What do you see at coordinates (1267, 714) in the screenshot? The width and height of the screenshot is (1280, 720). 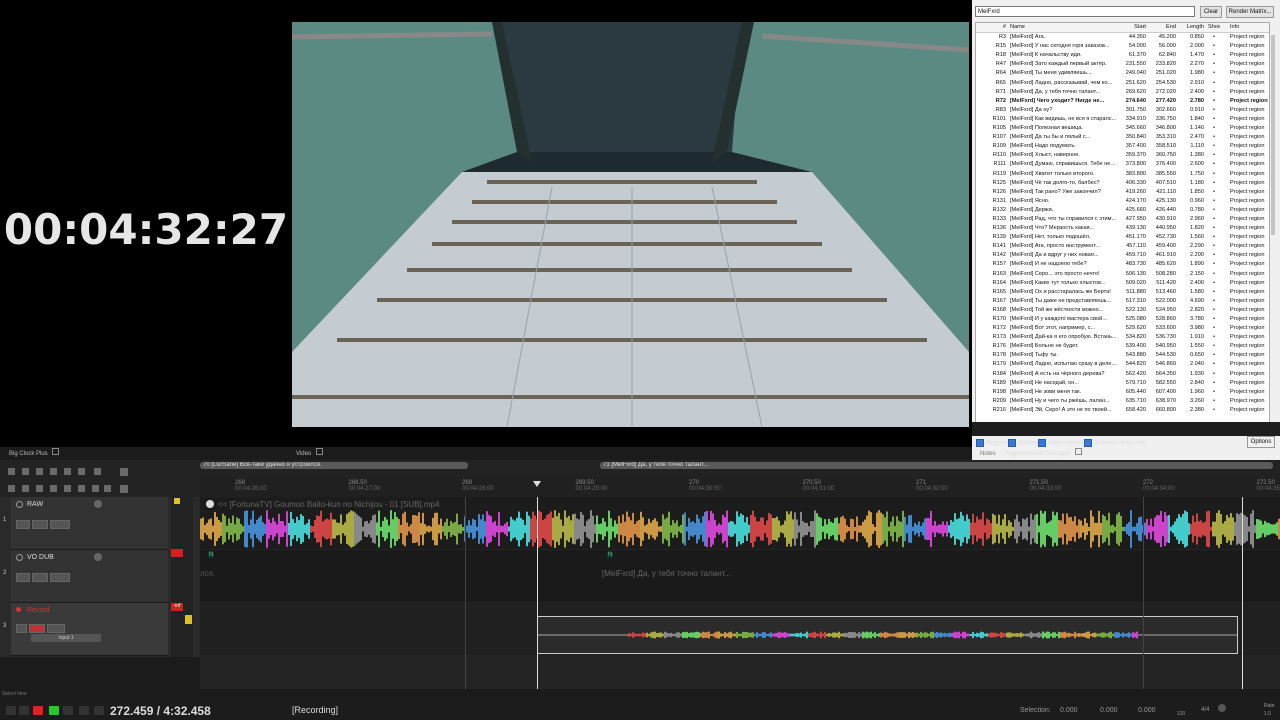 I see `rate-value: 1.0` at bounding box center [1267, 714].